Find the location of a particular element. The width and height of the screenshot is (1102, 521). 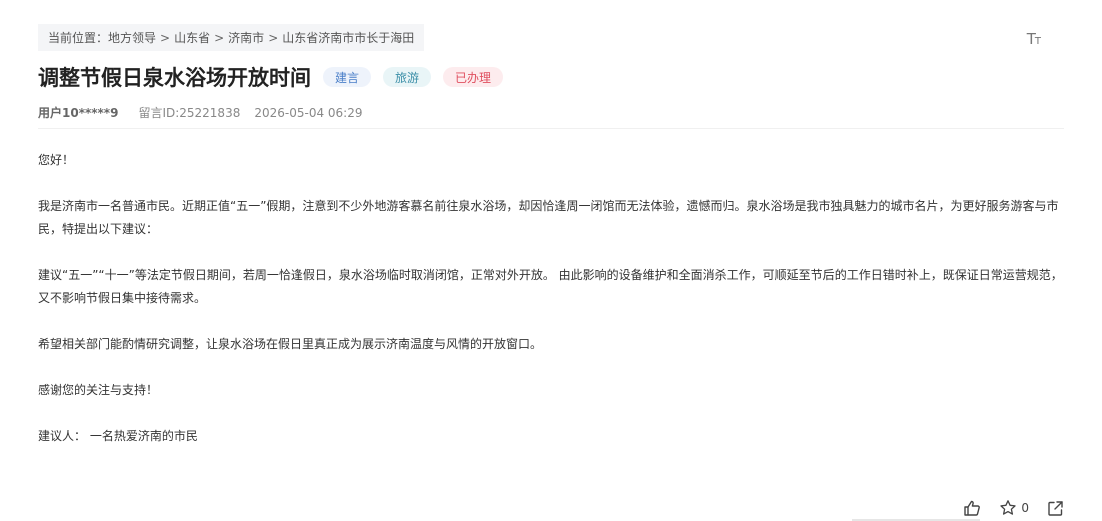

breadcrumb-item-mayor: 山东省济南市市长于海田 is located at coordinates (348, 37).